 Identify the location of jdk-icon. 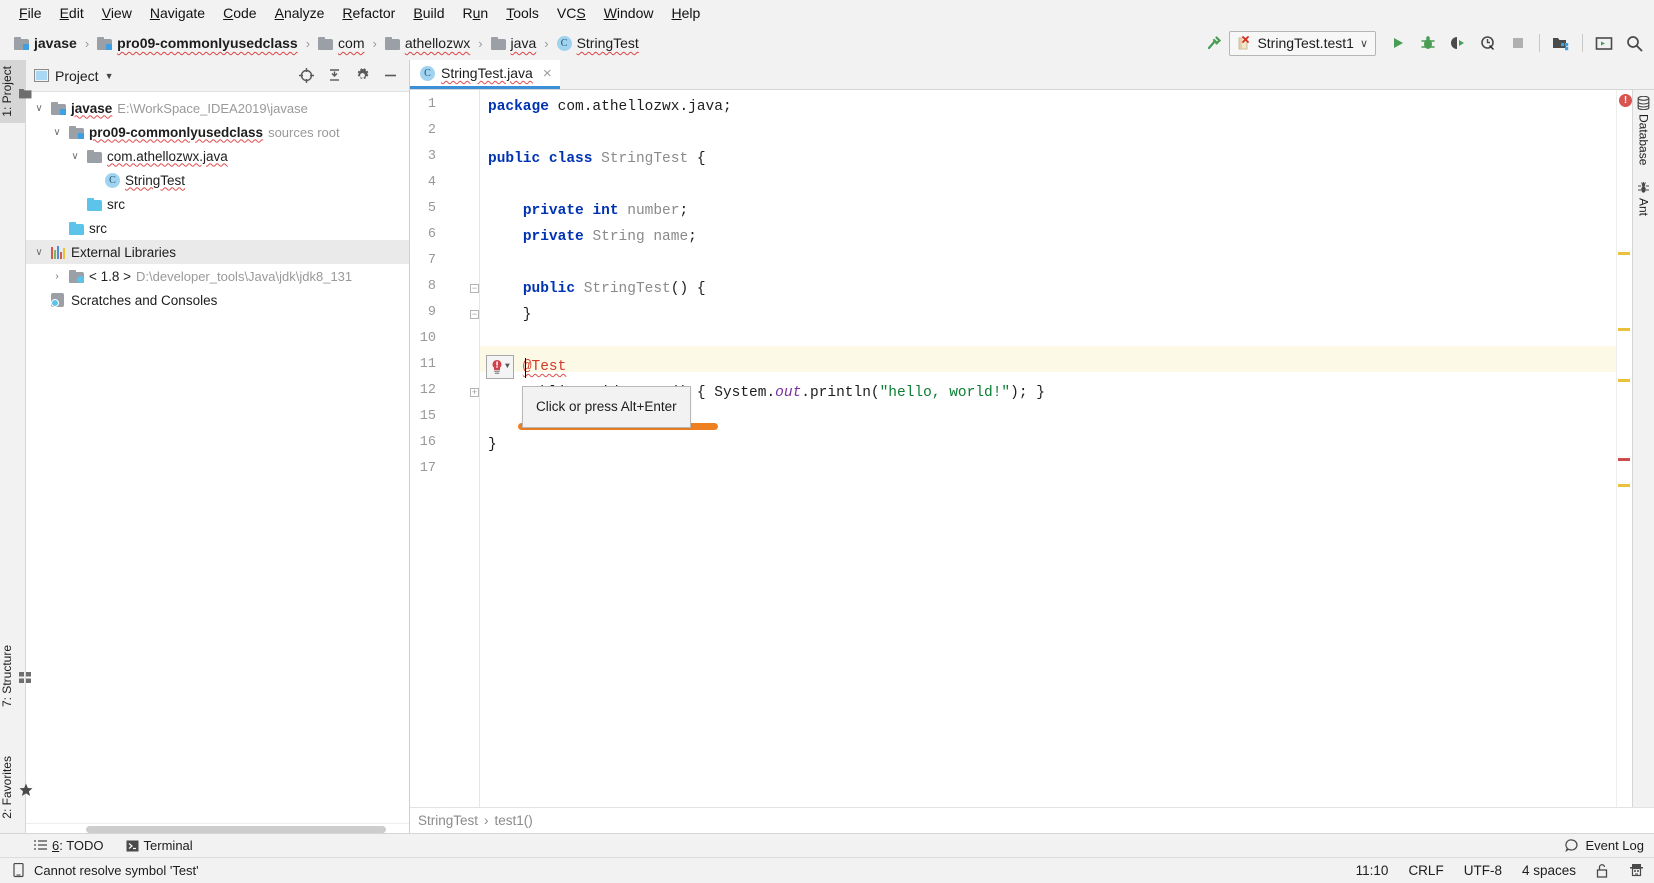
(76, 276).